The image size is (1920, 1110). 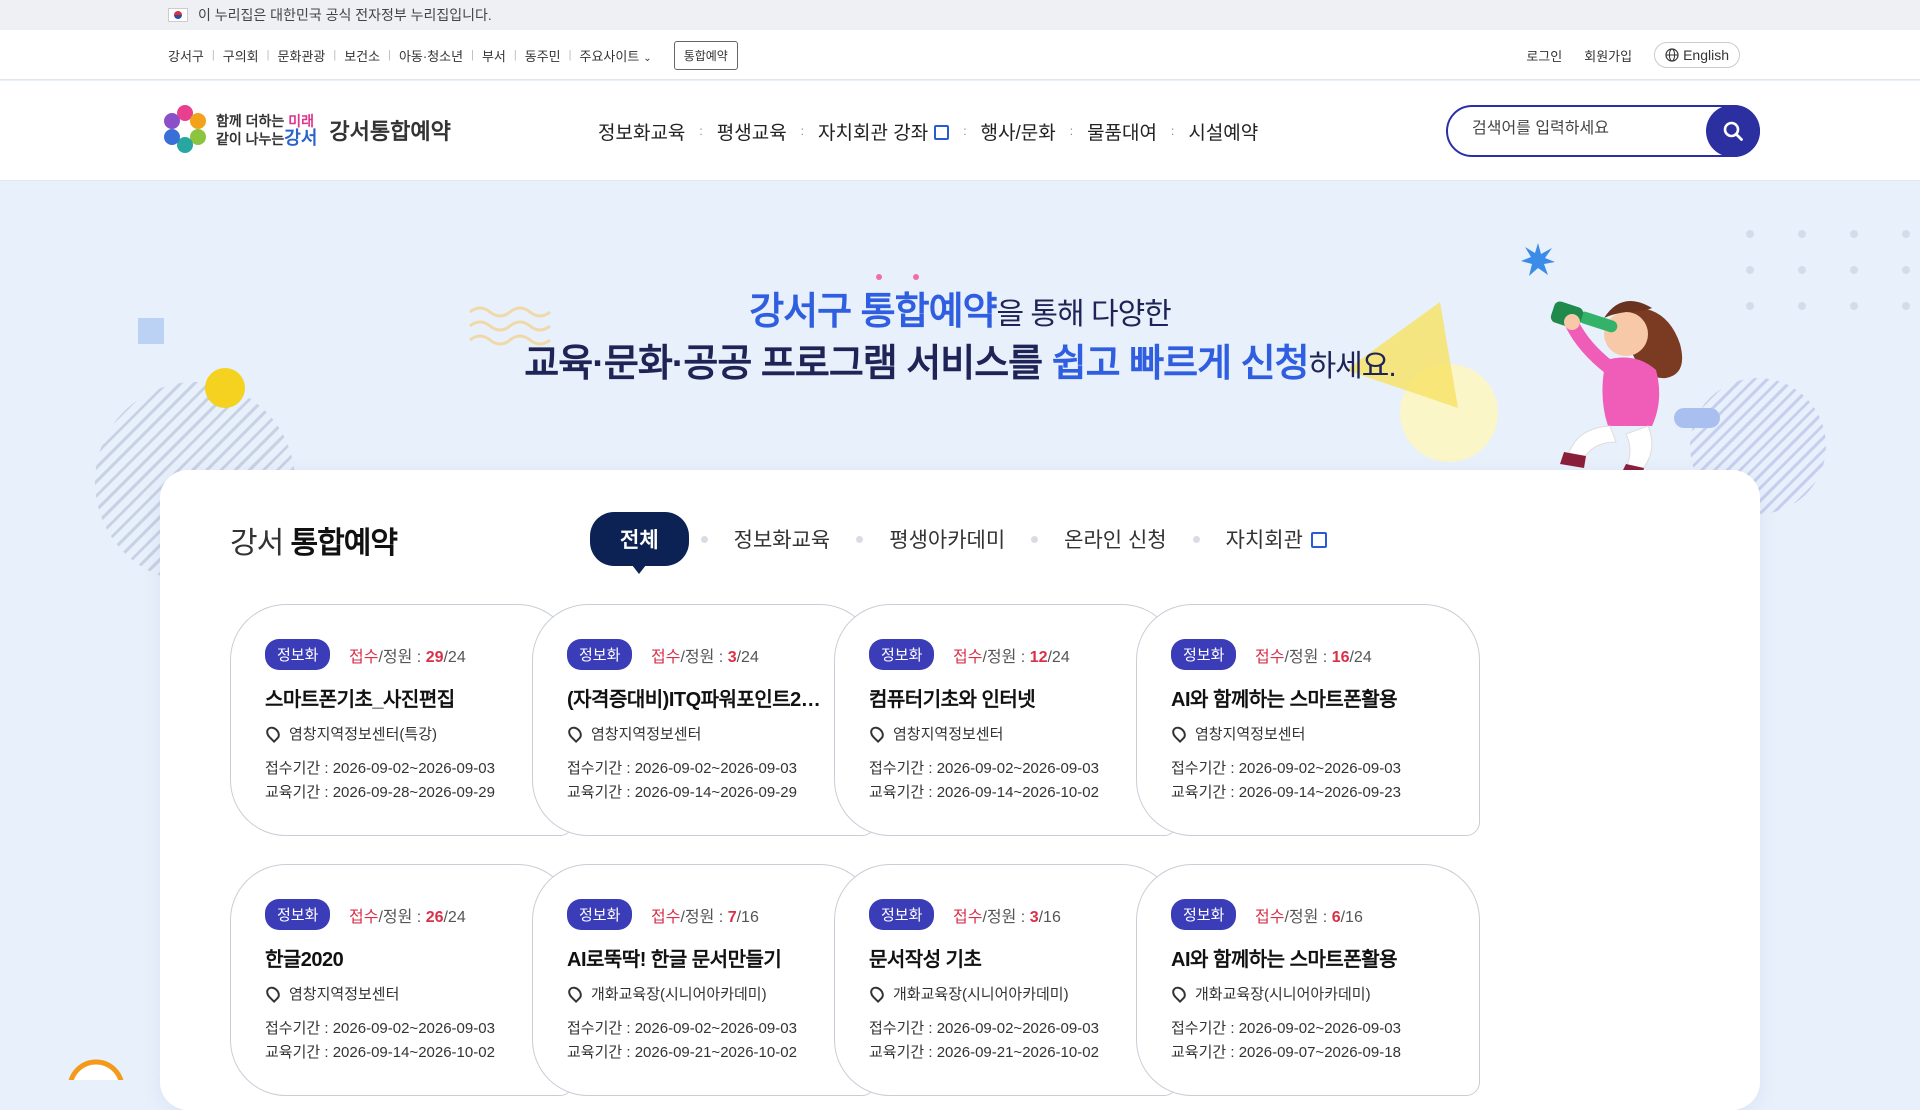 What do you see at coordinates (543, 55) in the screenshot?
I see `util-link-dong: 동주민` at bounding box center [543, 55].